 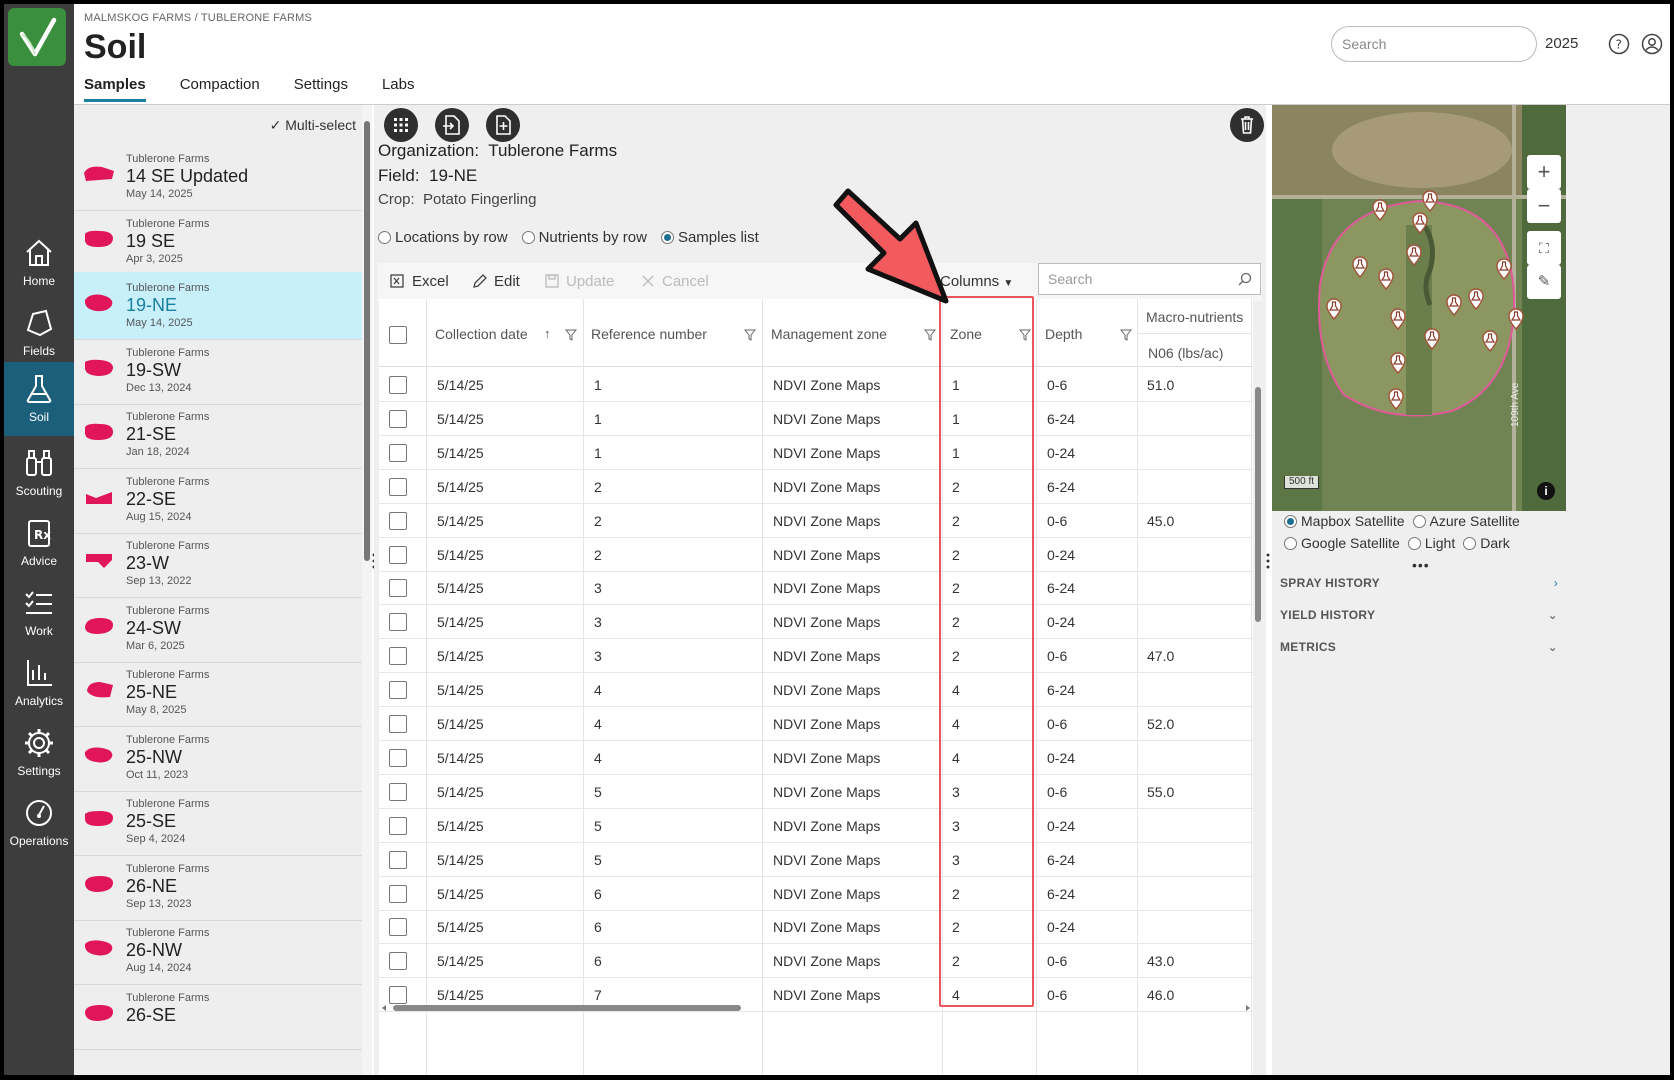 I want to click on excel-button: Excel, so click(x=419, y=282).